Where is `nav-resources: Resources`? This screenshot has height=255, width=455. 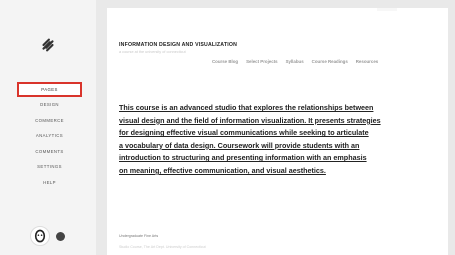 nav-resources: Resources is located at coordinates (367, 61).